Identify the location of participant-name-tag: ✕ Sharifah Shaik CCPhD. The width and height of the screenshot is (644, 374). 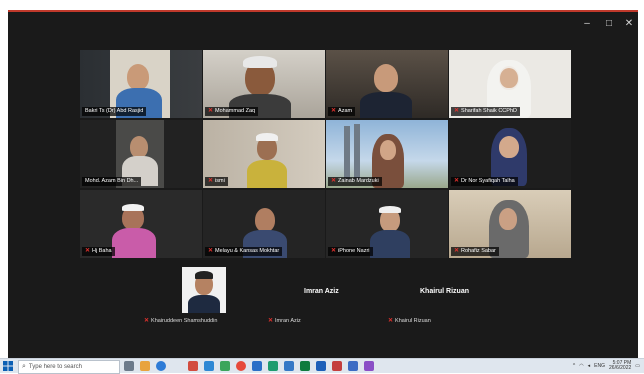
(485, 111).